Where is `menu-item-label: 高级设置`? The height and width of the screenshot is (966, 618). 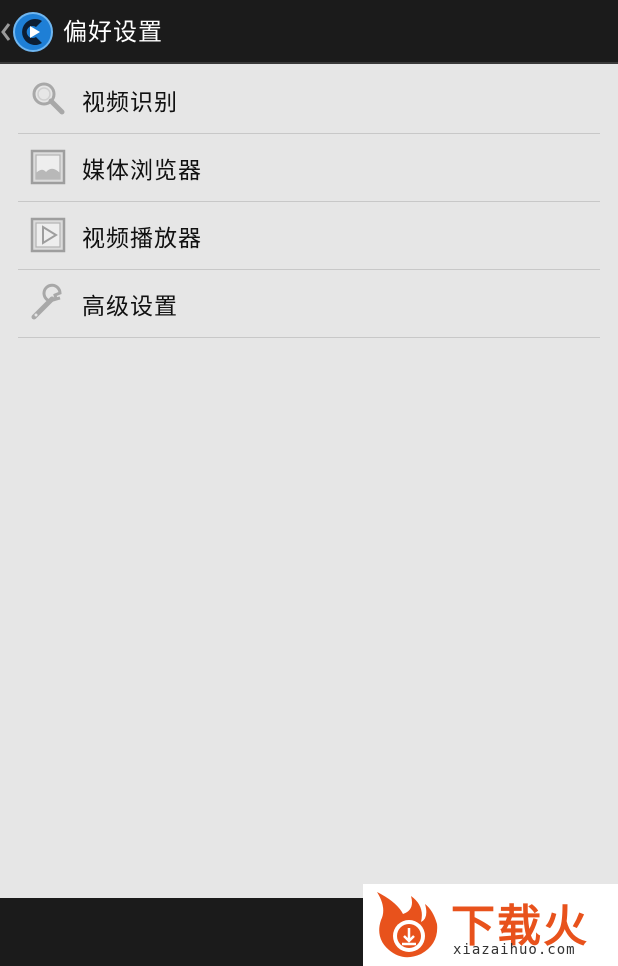
menu-item-label: 高级设置 is located at coordinates (130, 306).